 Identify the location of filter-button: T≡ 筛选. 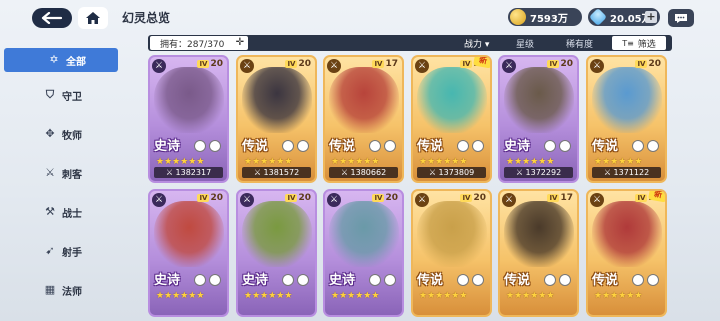
(639, 43).